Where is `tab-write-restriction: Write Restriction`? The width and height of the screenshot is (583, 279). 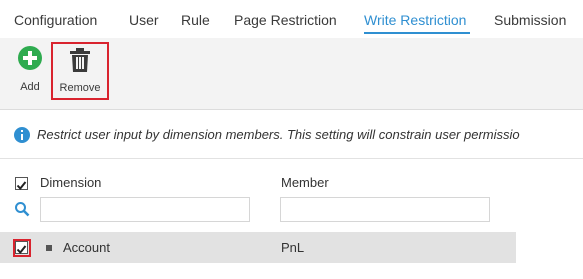
tab-write-restriction: Write Restriction is located at coordinates (415, 20).